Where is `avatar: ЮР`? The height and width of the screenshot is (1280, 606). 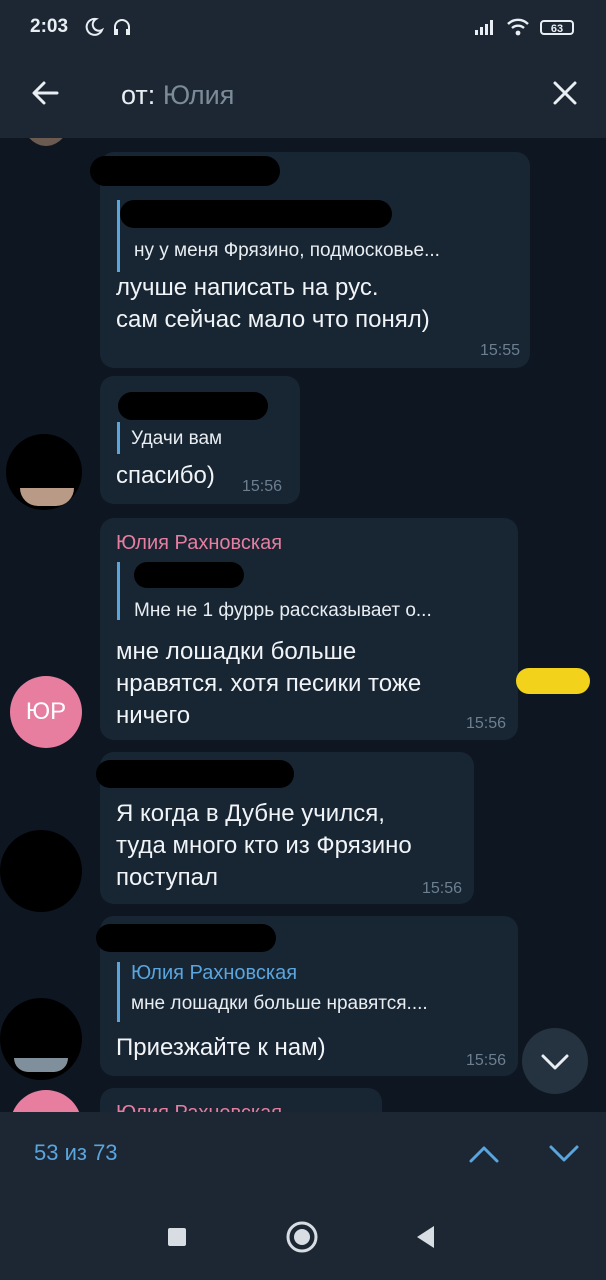
avatar: ЮР is located at coordinates (46, 712).